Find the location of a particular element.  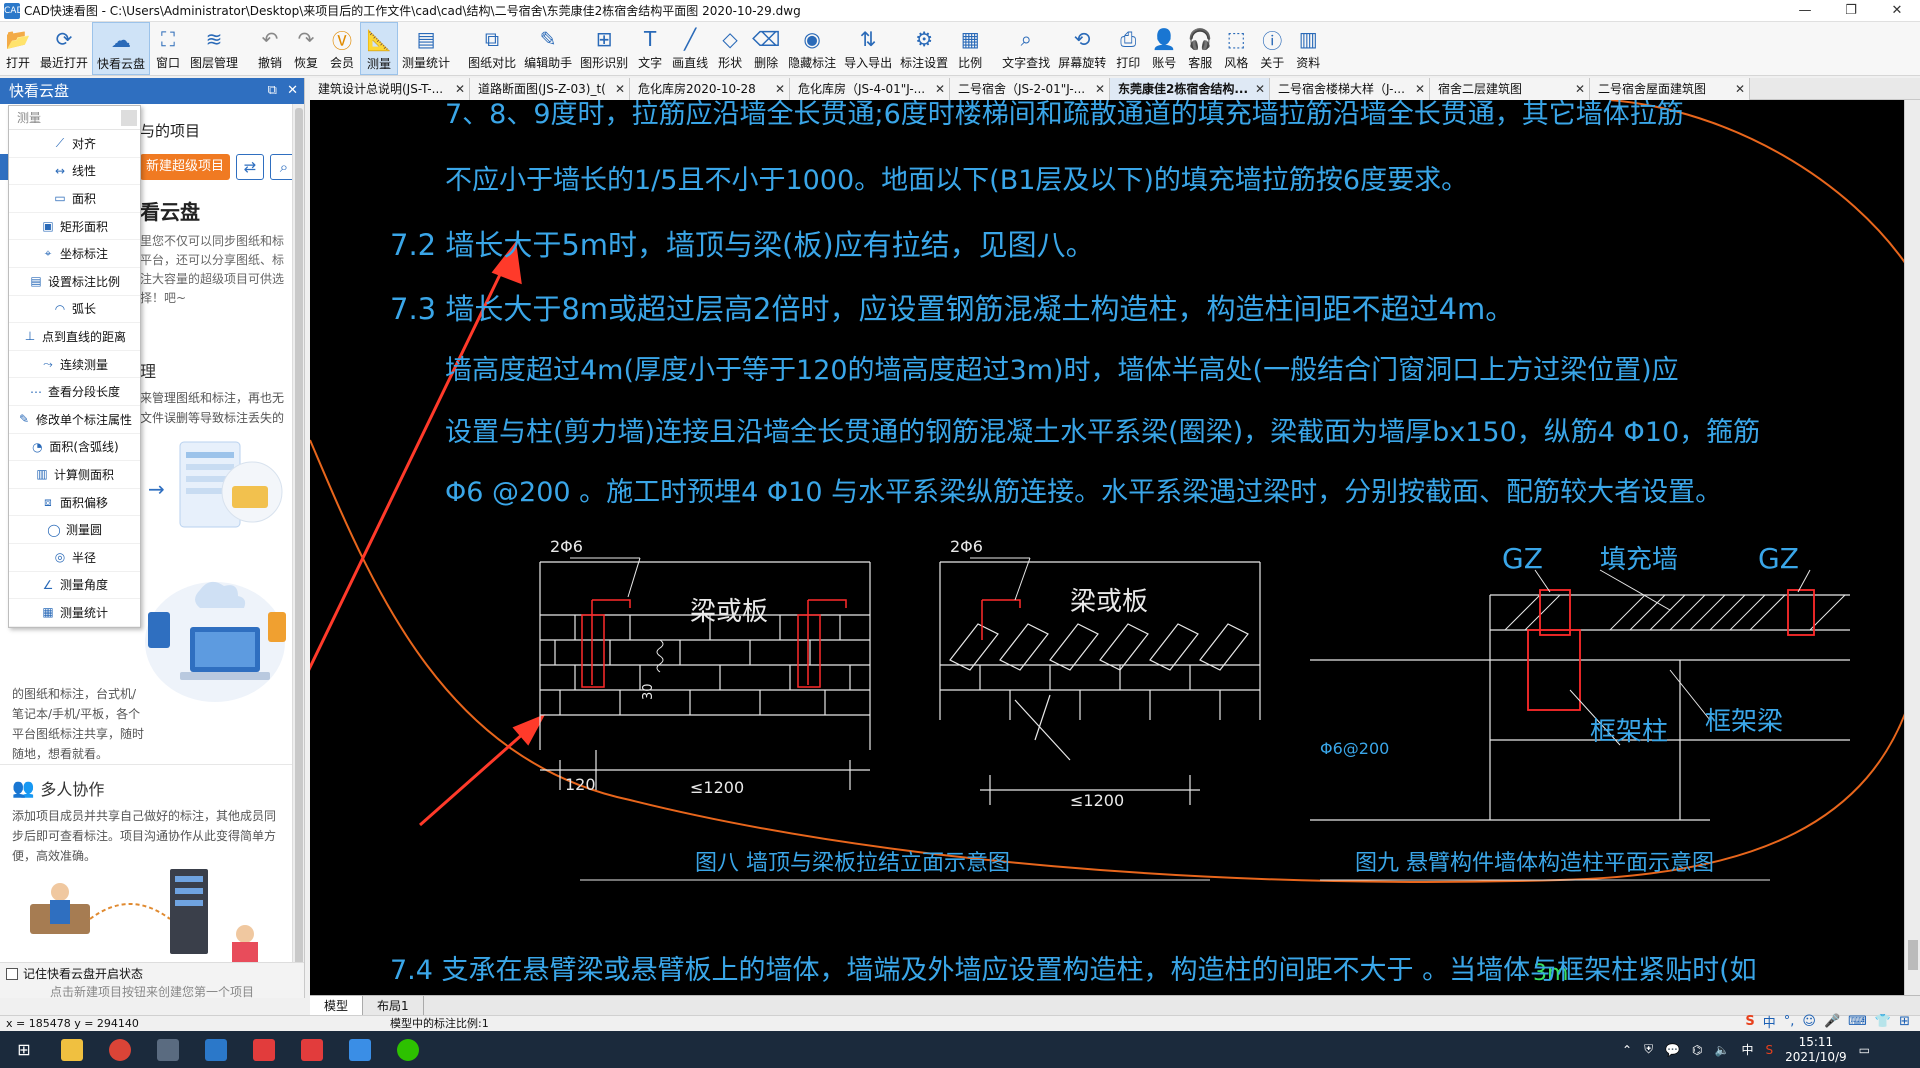

vip-button: Ⓥ 会员 is located at coordinates (342, 48).